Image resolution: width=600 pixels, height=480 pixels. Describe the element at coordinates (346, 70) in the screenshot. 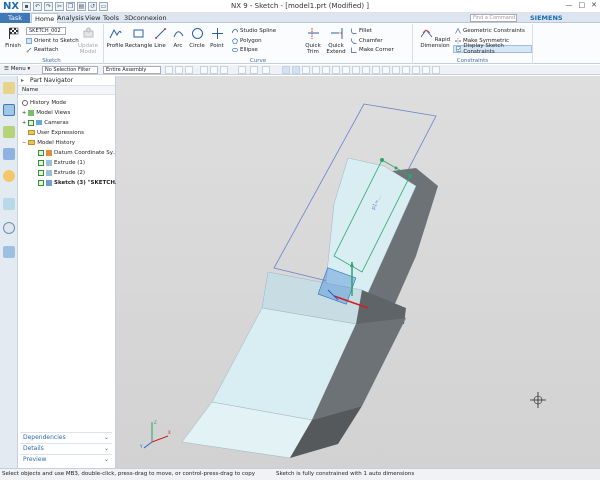

I see `intersect-snap-icon` at that location.